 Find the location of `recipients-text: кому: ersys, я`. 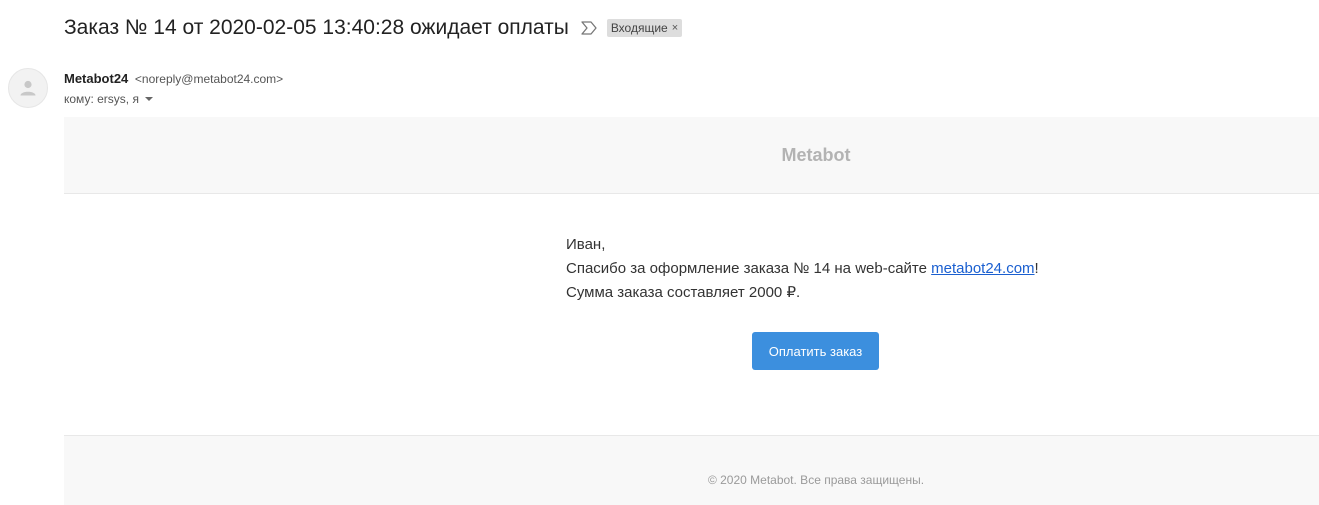

recipients-text: кому: ersys, я is located at coordinates (101, 99).